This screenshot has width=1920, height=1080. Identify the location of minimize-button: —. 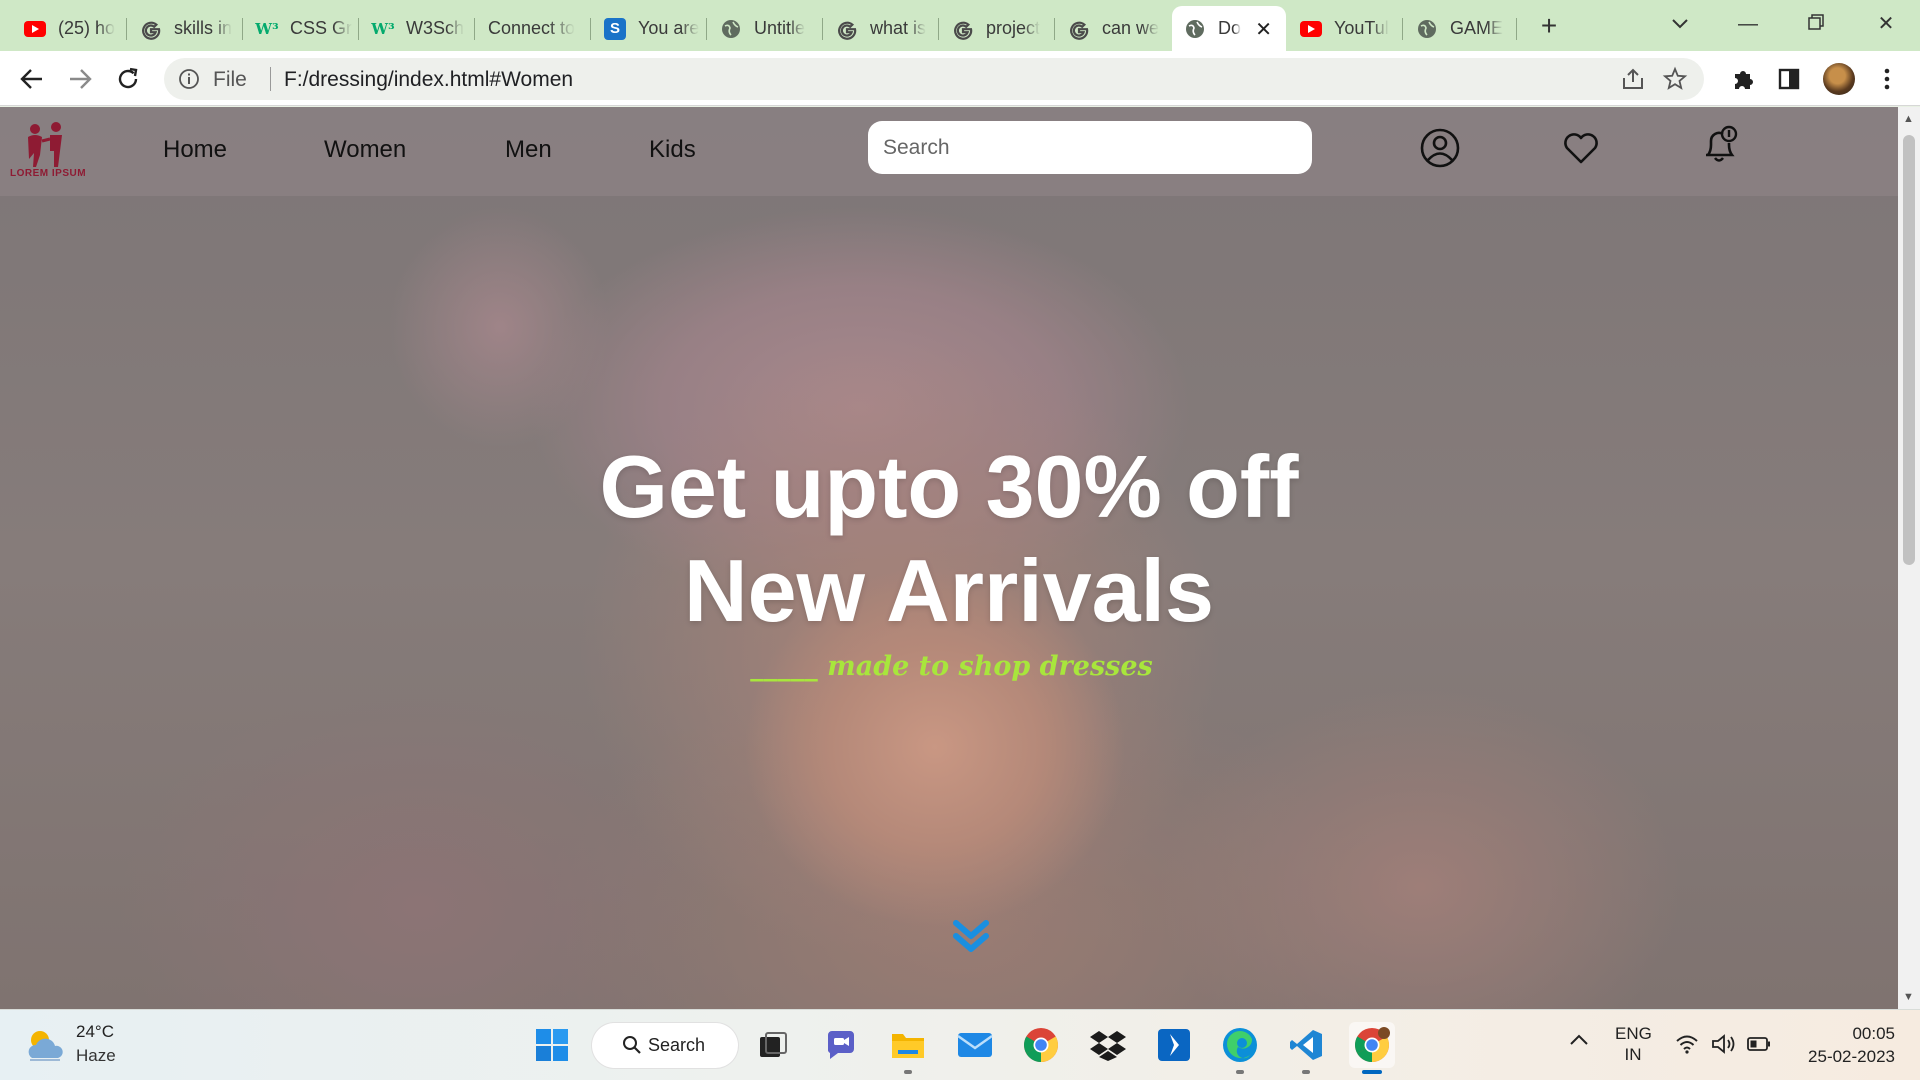
(1748, 24).